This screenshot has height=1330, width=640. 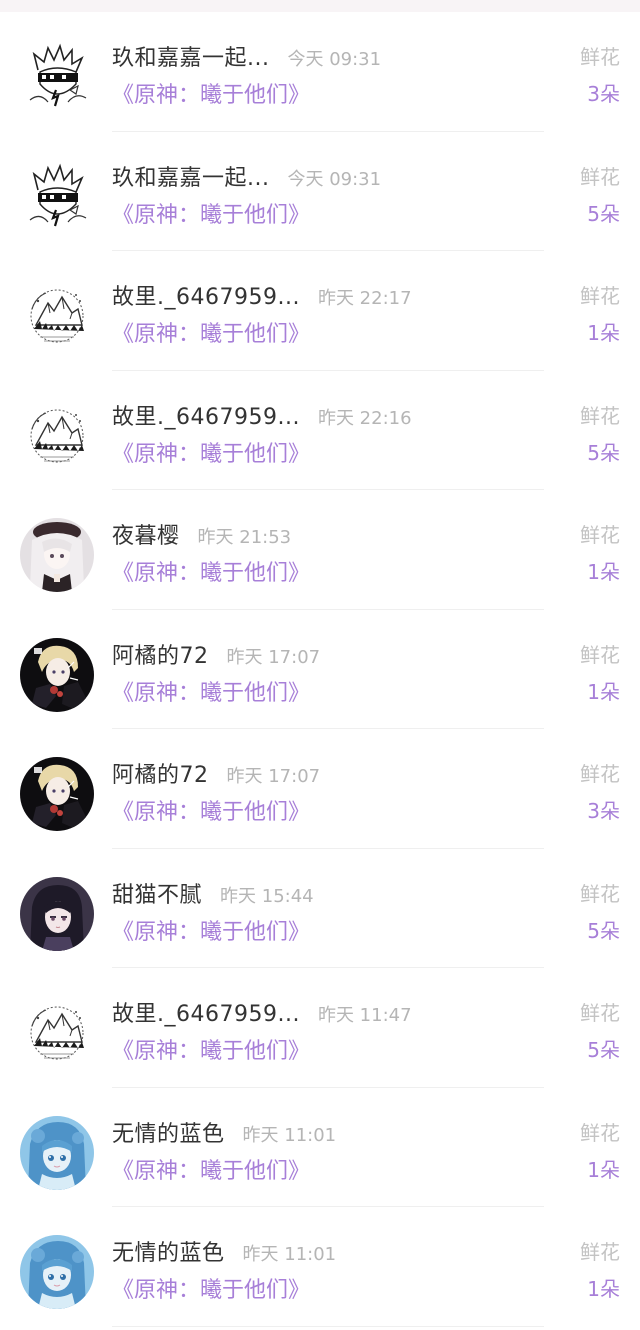 What do you see at coordinates (320, 908) in the screenshot?
I see `list-item: 甜猫不腻 昨天 15:44 《原神：曦于他们》 鲜花 5朵` at bounding box center [320, 908].